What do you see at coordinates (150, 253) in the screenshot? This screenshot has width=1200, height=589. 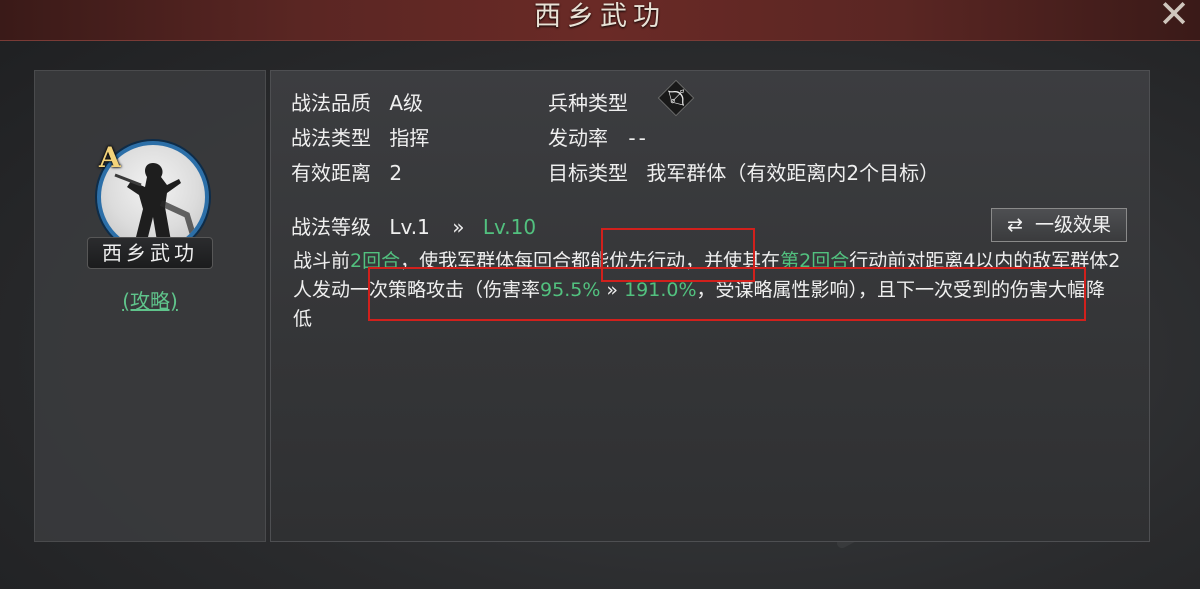 I see `skill-name-banner: 西乡武功` at bounding box center [150, 253].